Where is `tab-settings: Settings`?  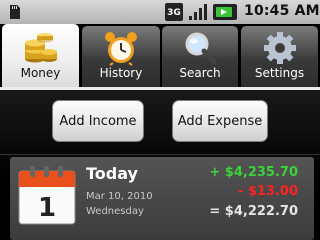
tab-settings: Settings is located at coordinates (279, 56).